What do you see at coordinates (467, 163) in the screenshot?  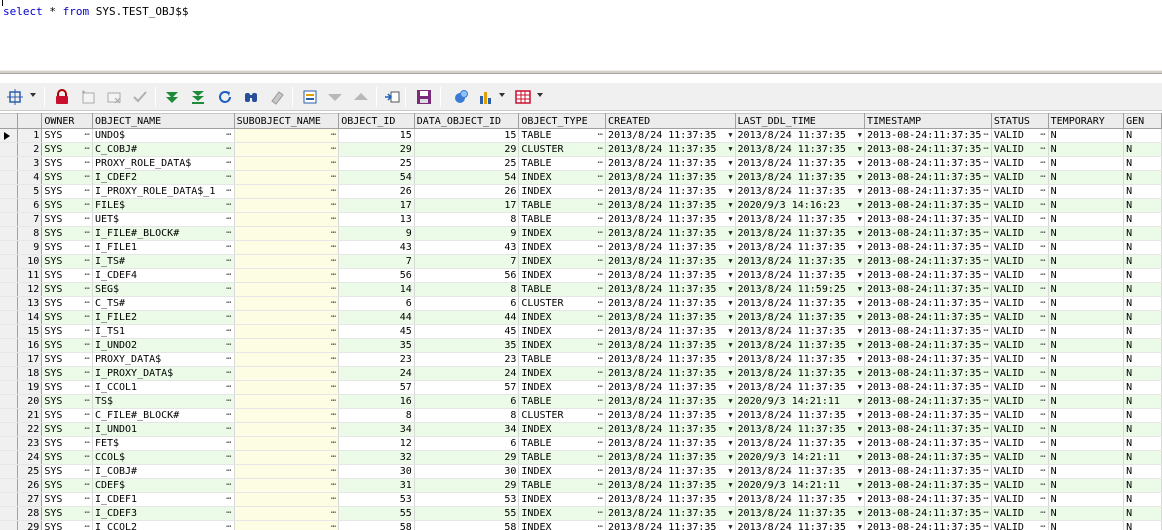 I see `cell-data-object-id: 25` at bounding box center [467, 163].